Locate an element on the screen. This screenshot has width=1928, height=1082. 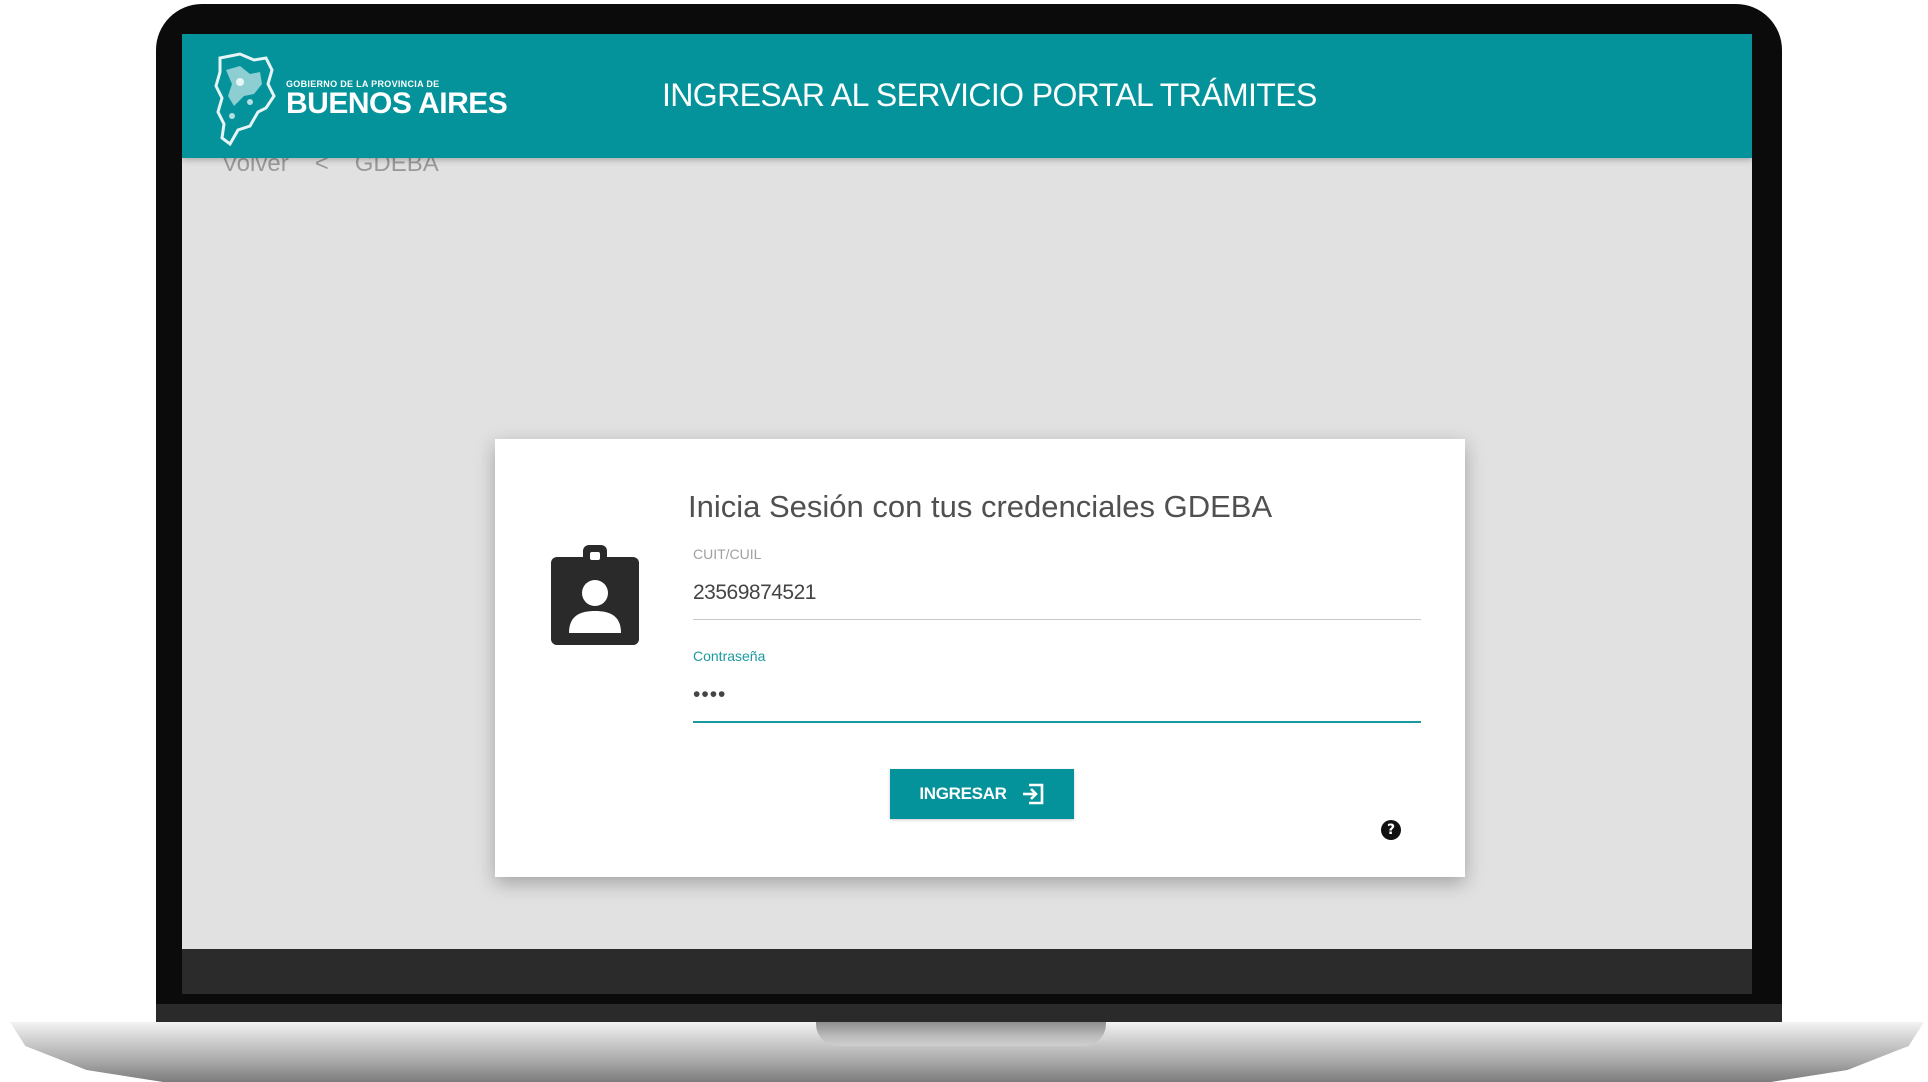
logo-text: GOBIERNO DE LA PROVINCIA DE BUENOS AIRES is located at coordinates (397, 99).